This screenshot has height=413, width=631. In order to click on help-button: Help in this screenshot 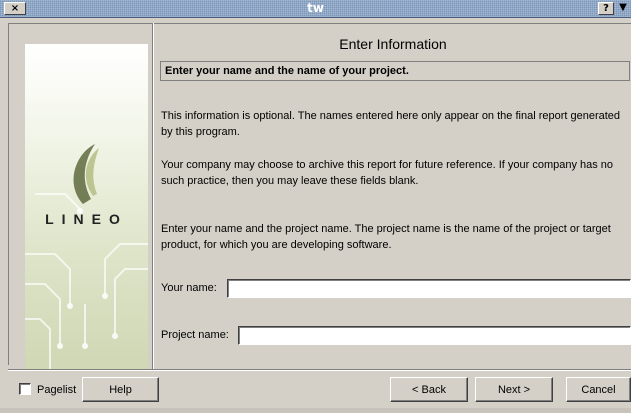, I will do `click(120, 389)`.